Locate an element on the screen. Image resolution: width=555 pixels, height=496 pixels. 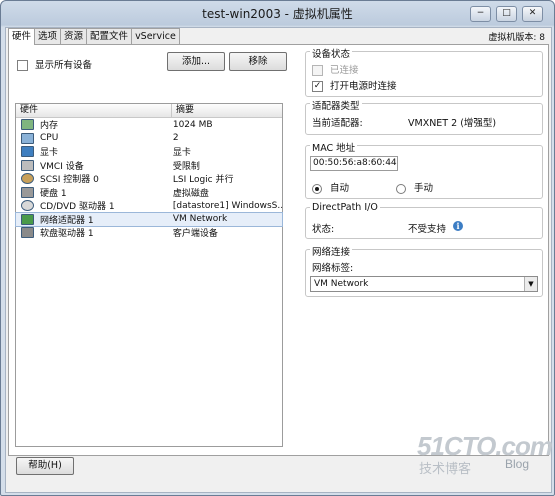
vm-version-label: 虚拟机版本: 8 is located at coordinates (516, 38).